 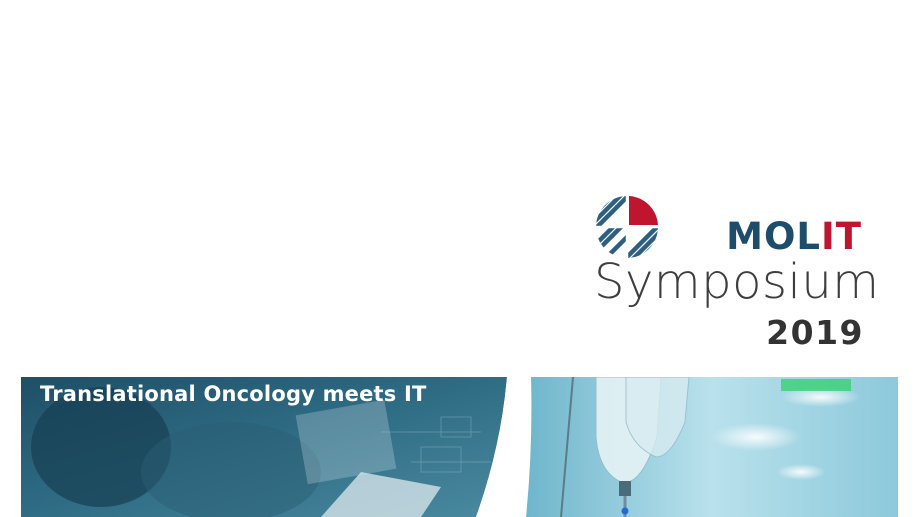 What do you see at coordinates (737, 282) in the screenshot?
I see `event-name: Symposium` at bounding box center [737, 282].